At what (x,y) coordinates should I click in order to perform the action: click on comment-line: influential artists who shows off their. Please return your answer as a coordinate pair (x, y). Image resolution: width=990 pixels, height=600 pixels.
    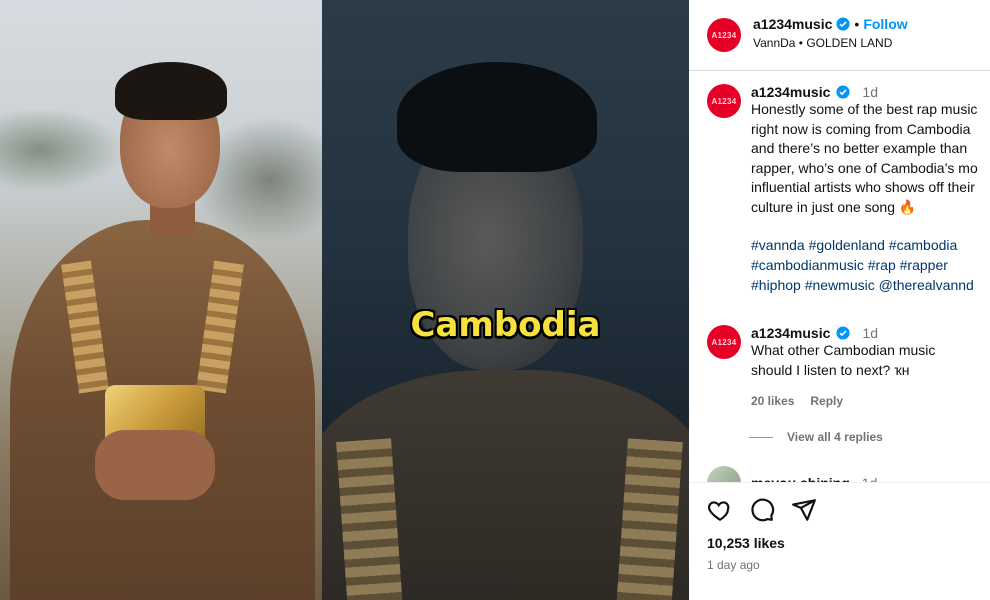
    Looking at the image, I should click on (863, 187).